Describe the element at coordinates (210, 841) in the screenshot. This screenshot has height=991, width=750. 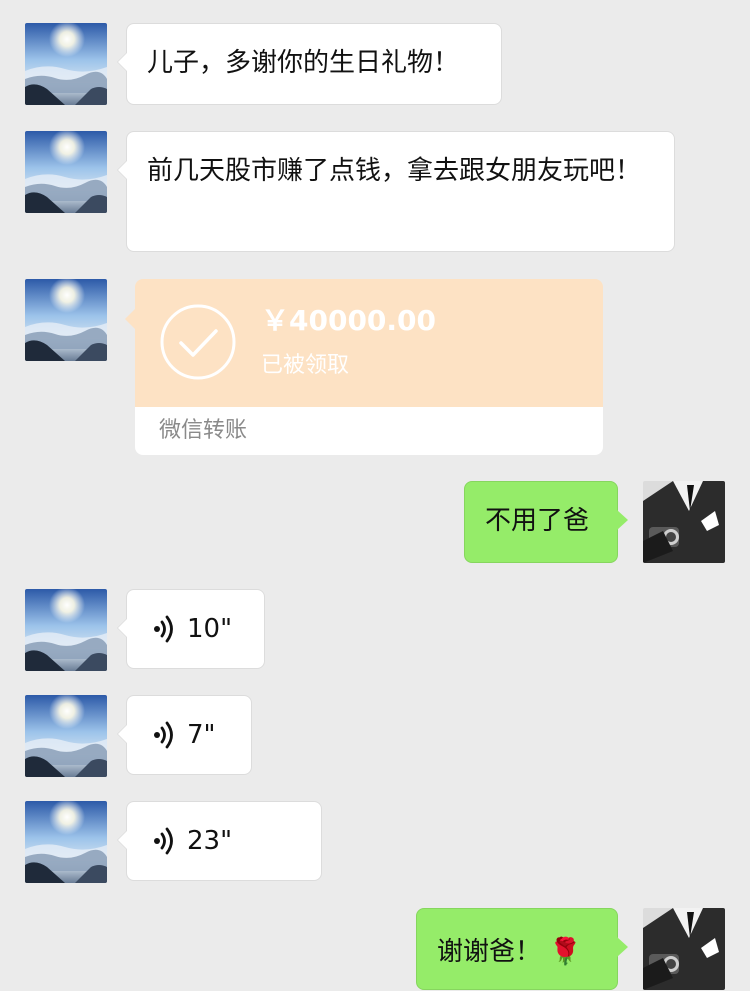
I see `voice-duration: 23"` at that location.